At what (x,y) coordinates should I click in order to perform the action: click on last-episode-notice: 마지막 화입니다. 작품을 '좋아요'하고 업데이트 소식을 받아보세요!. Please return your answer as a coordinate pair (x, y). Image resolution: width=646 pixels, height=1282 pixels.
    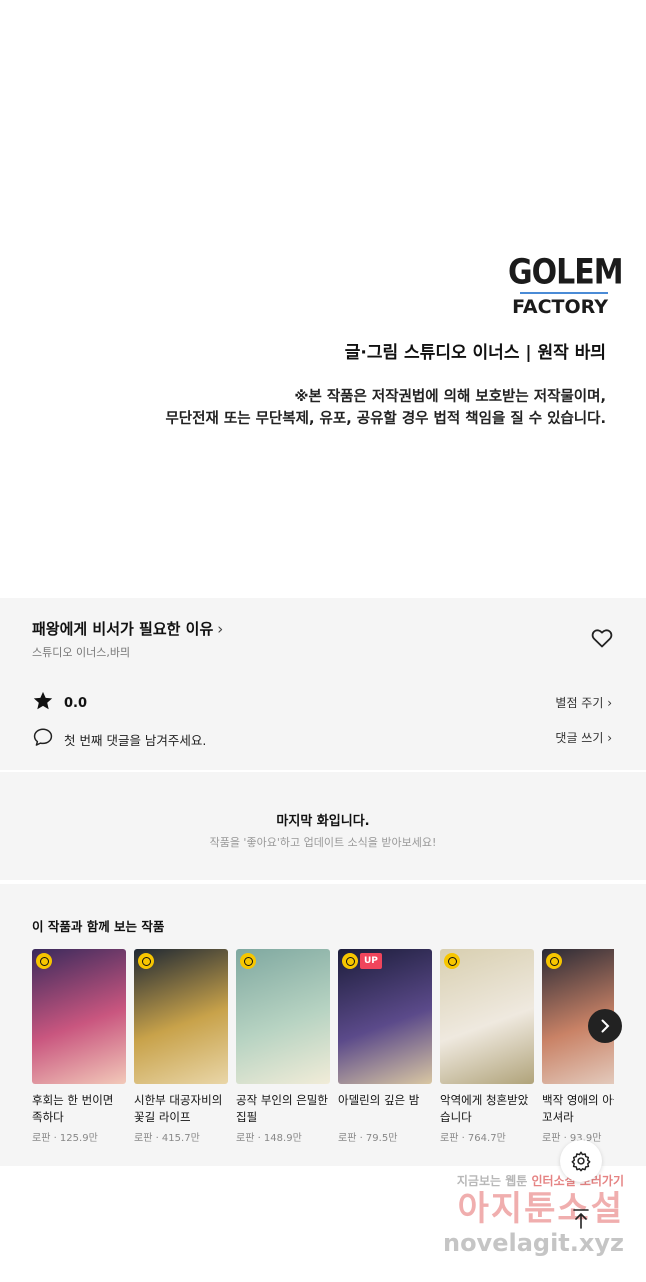
    Looking at the image, I should click on (323, 826).